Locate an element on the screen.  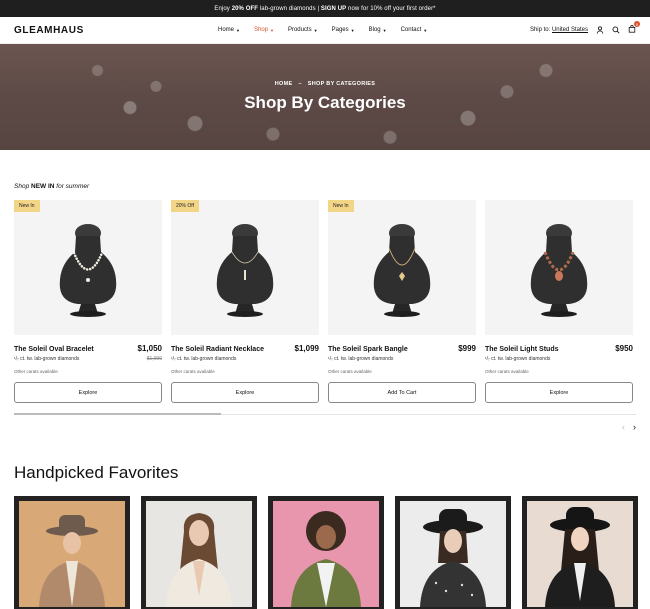
nav-shop: Shop ▼ is located at coordinates (264, 30).